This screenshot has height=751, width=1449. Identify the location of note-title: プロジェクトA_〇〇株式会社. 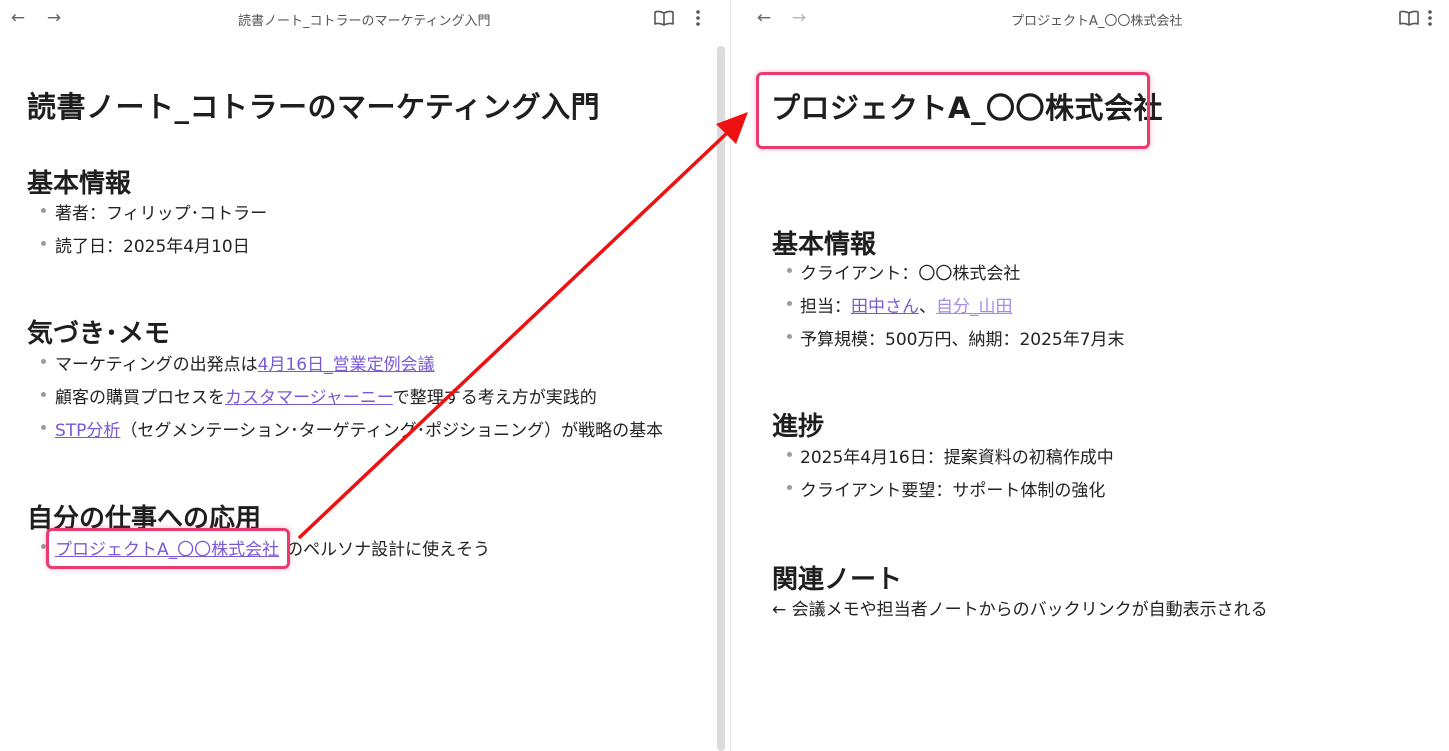
(967, 108).